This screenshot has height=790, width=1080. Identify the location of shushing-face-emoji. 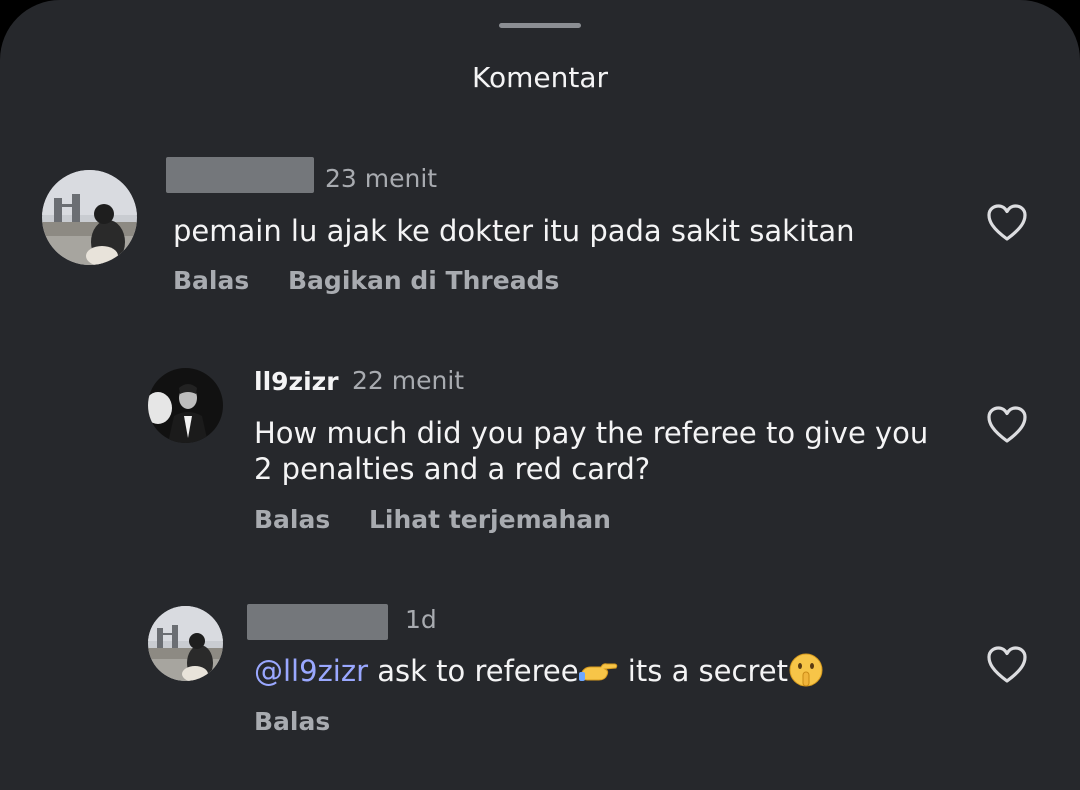
(806, 670).